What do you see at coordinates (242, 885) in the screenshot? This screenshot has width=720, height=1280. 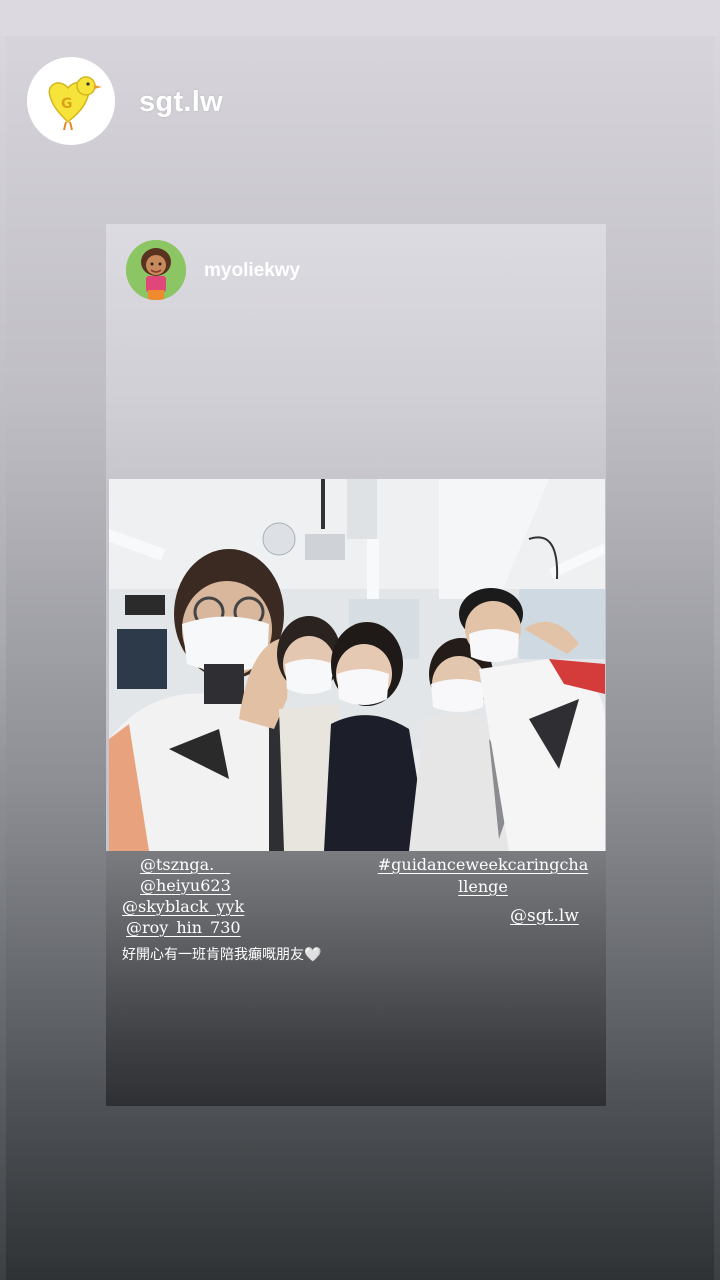 I see `mention-tag: @heiyu623` at bounding box center [242, 885].